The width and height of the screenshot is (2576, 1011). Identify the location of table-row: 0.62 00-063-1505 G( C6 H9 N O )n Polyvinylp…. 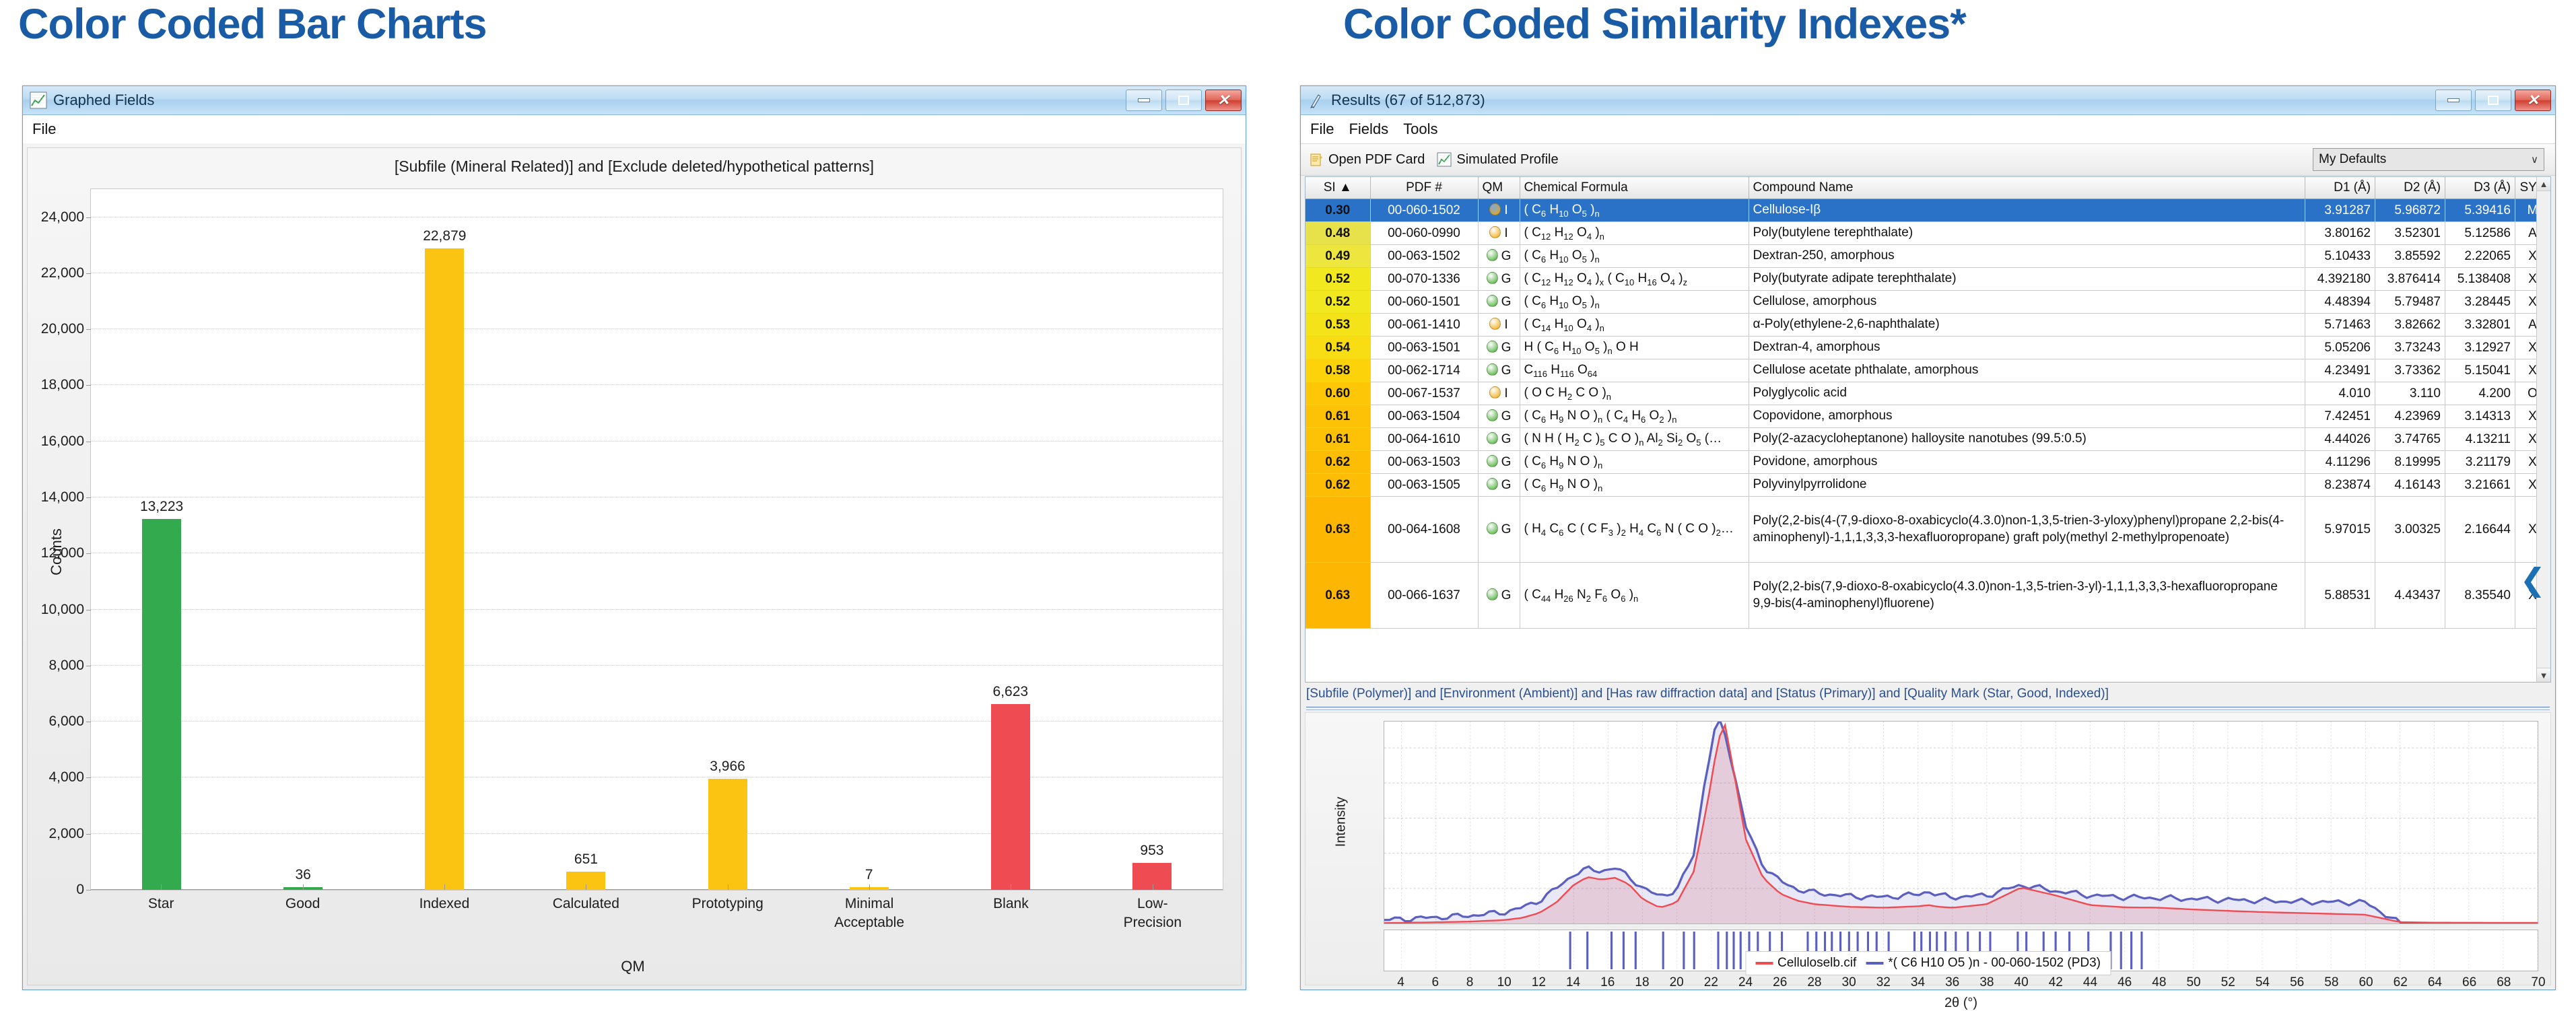
(1928, 485).